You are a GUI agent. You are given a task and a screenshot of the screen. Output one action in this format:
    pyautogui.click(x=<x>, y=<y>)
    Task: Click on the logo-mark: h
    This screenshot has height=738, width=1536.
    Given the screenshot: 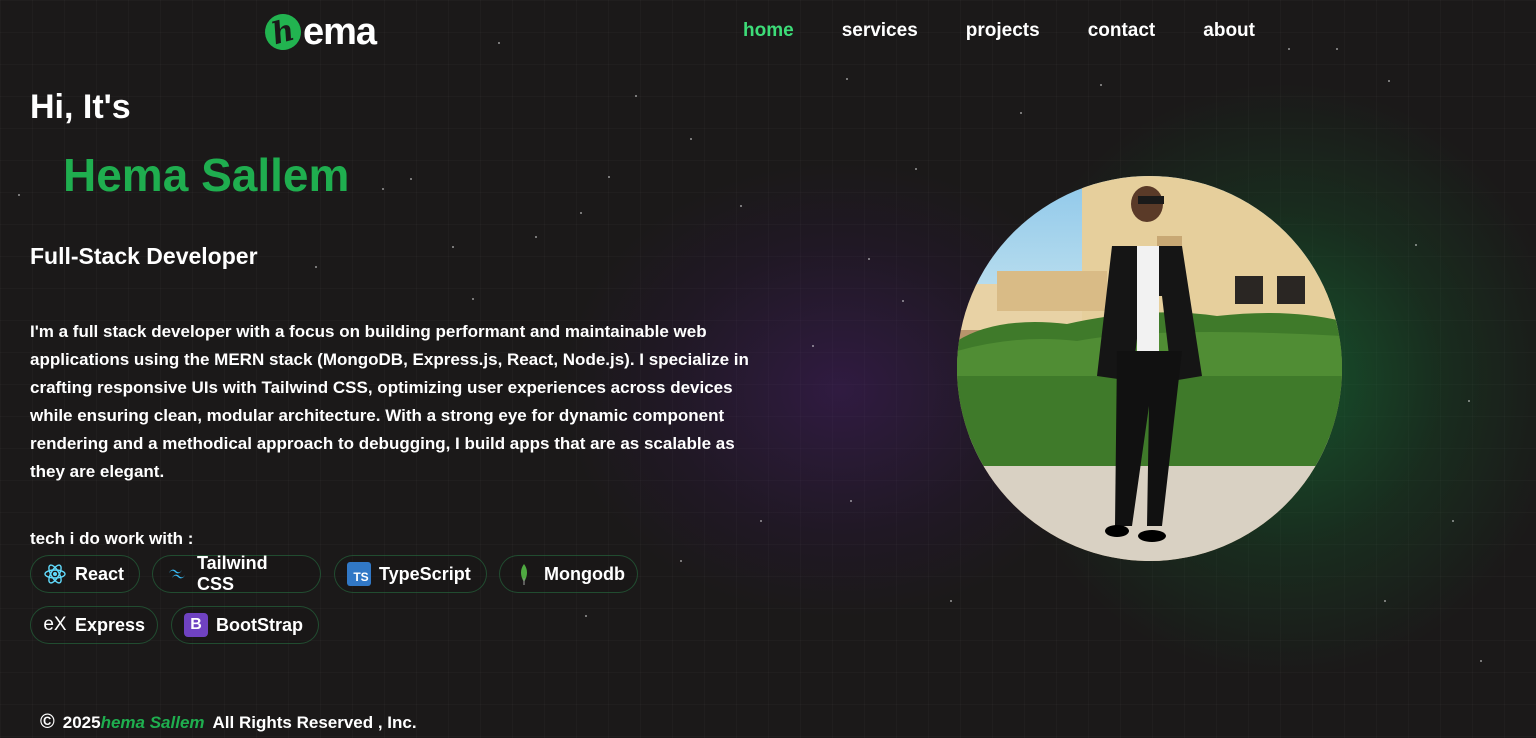 What is the action you would take?
    pyautogui.click(x=283, y=32)
    